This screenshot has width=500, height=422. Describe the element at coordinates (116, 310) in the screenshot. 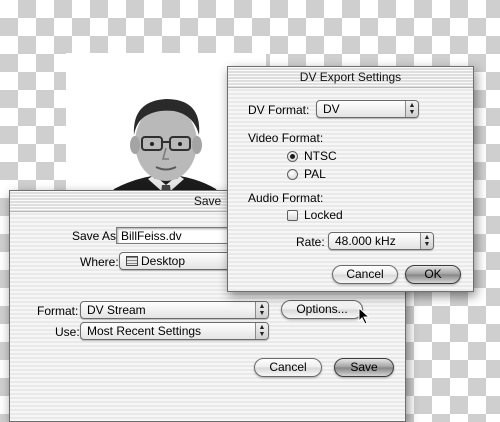

I see `format-value: DV Stream` at that location.